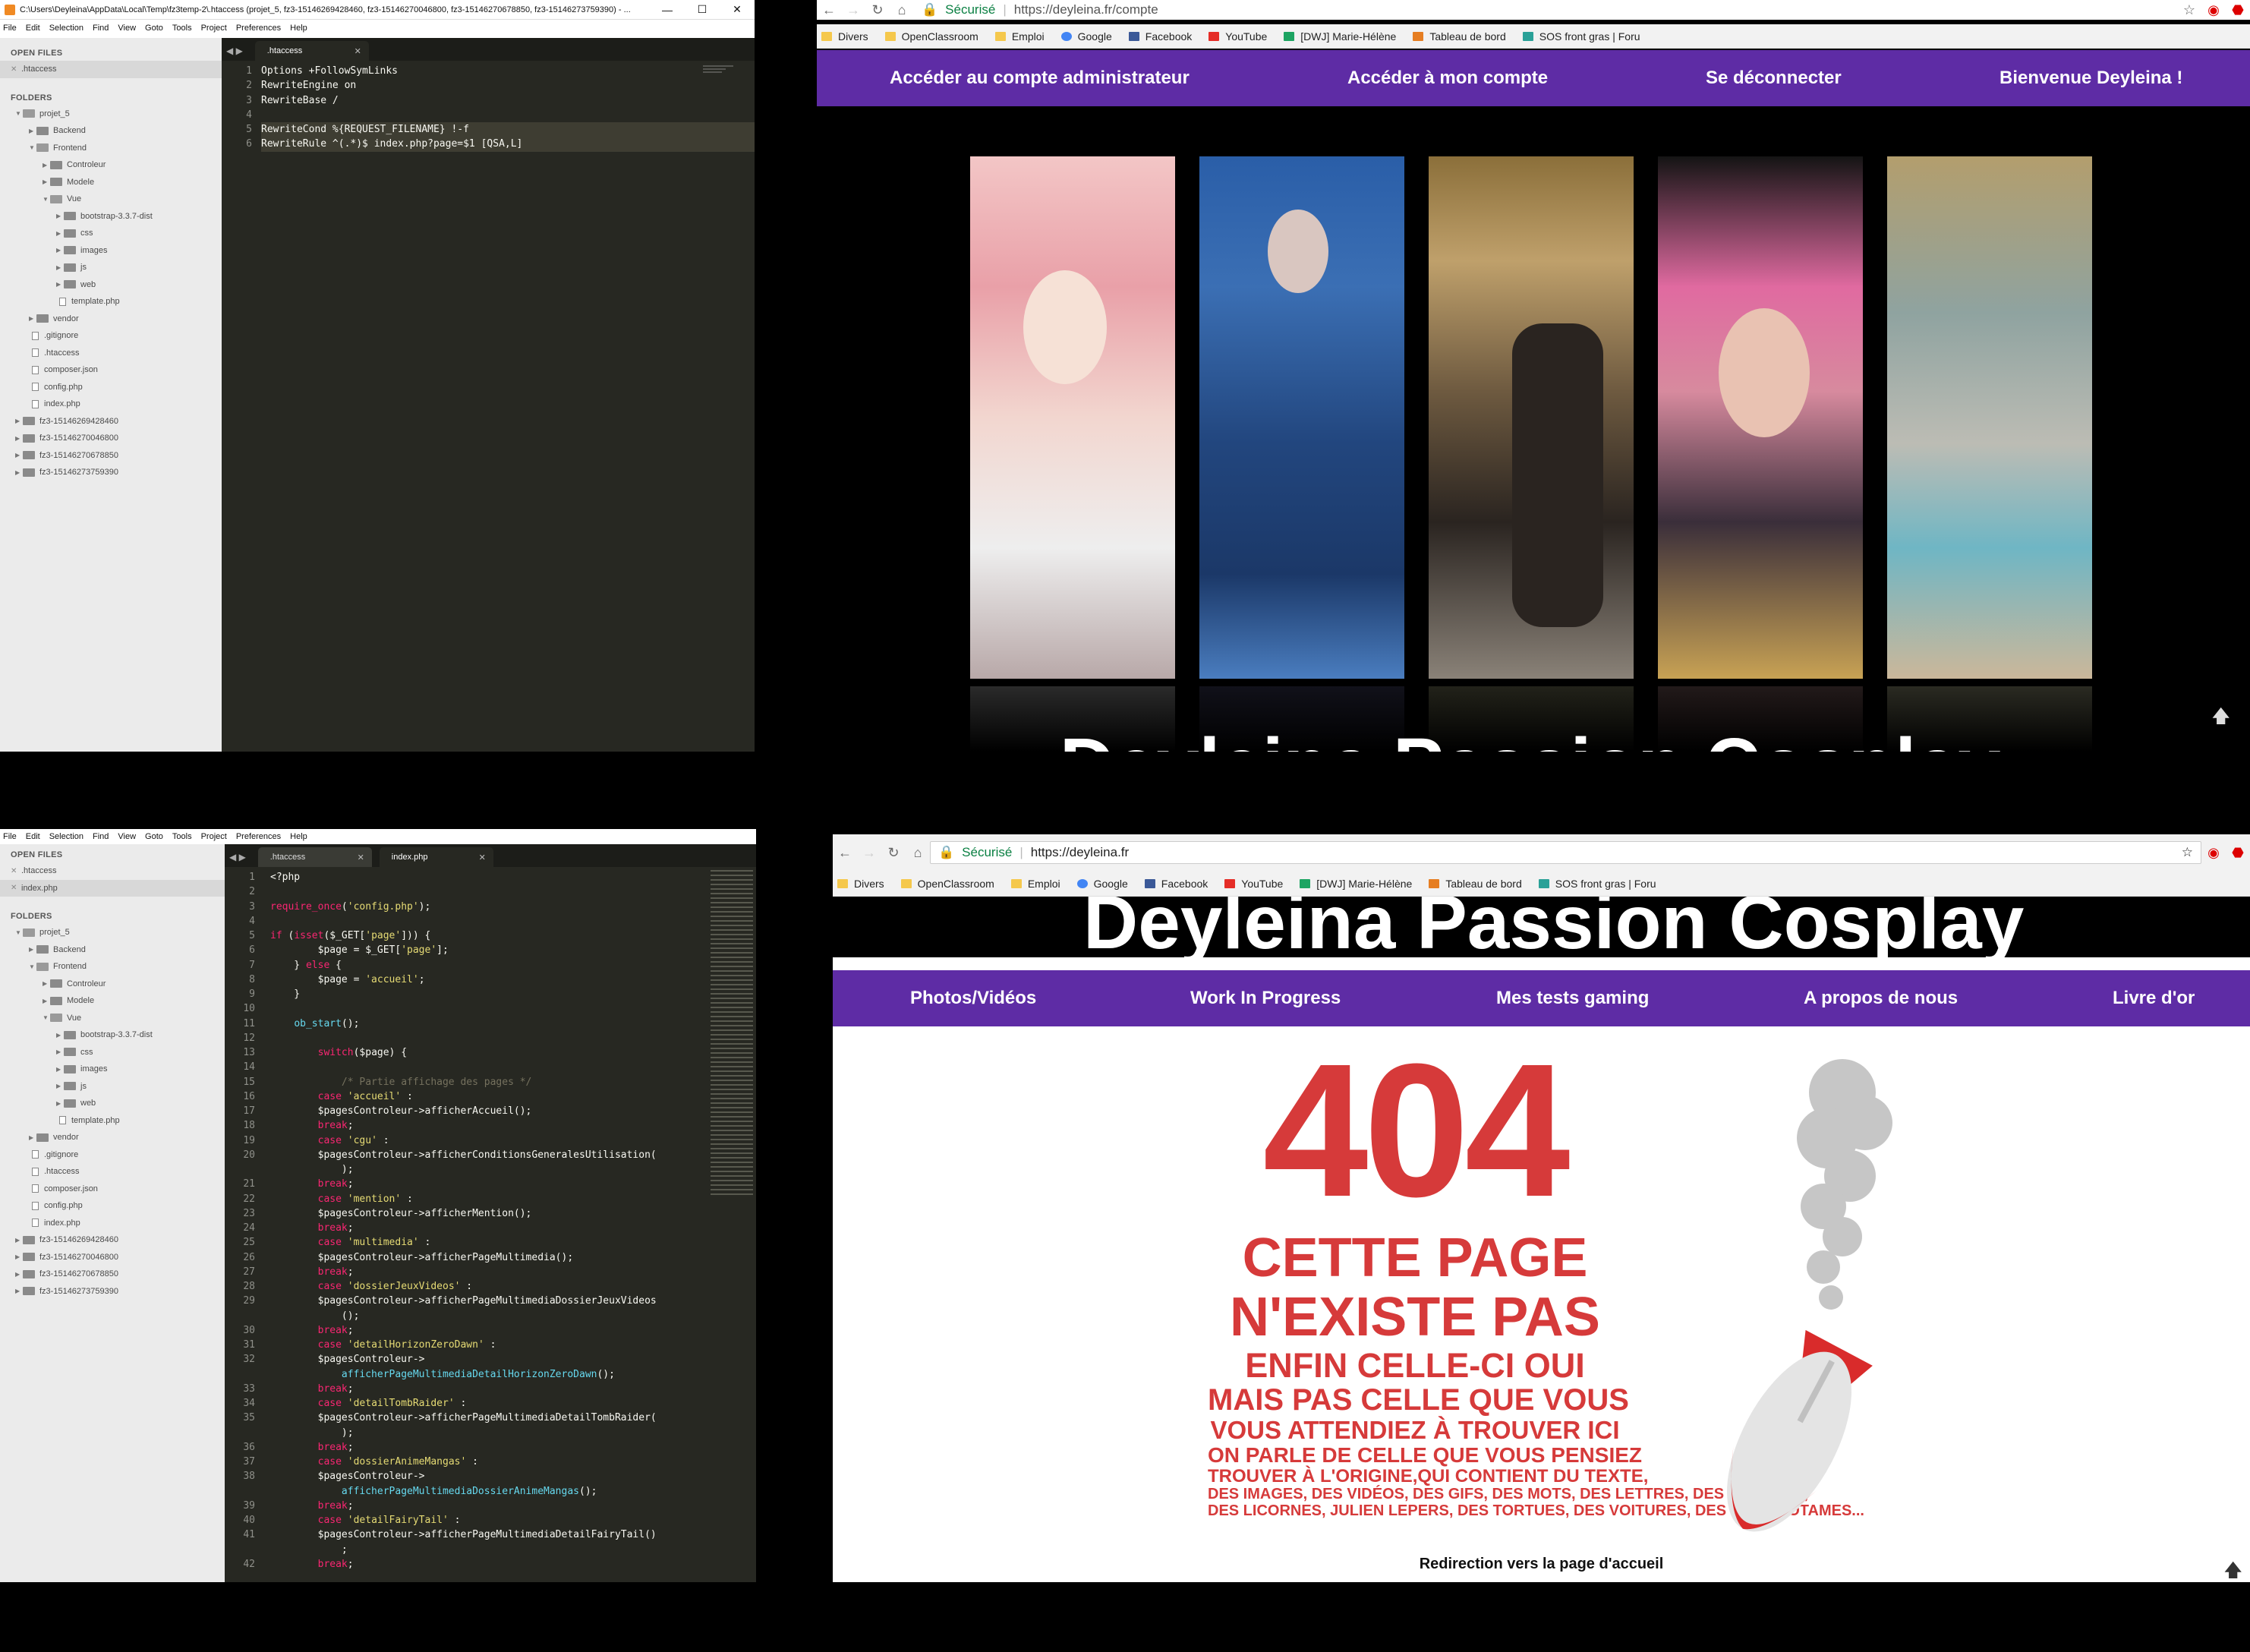  What do you see at coordinates (1881, 998) in the screenshot?
I see `nav-about-us: A propos de nous` at bounding box center [1881, 998].